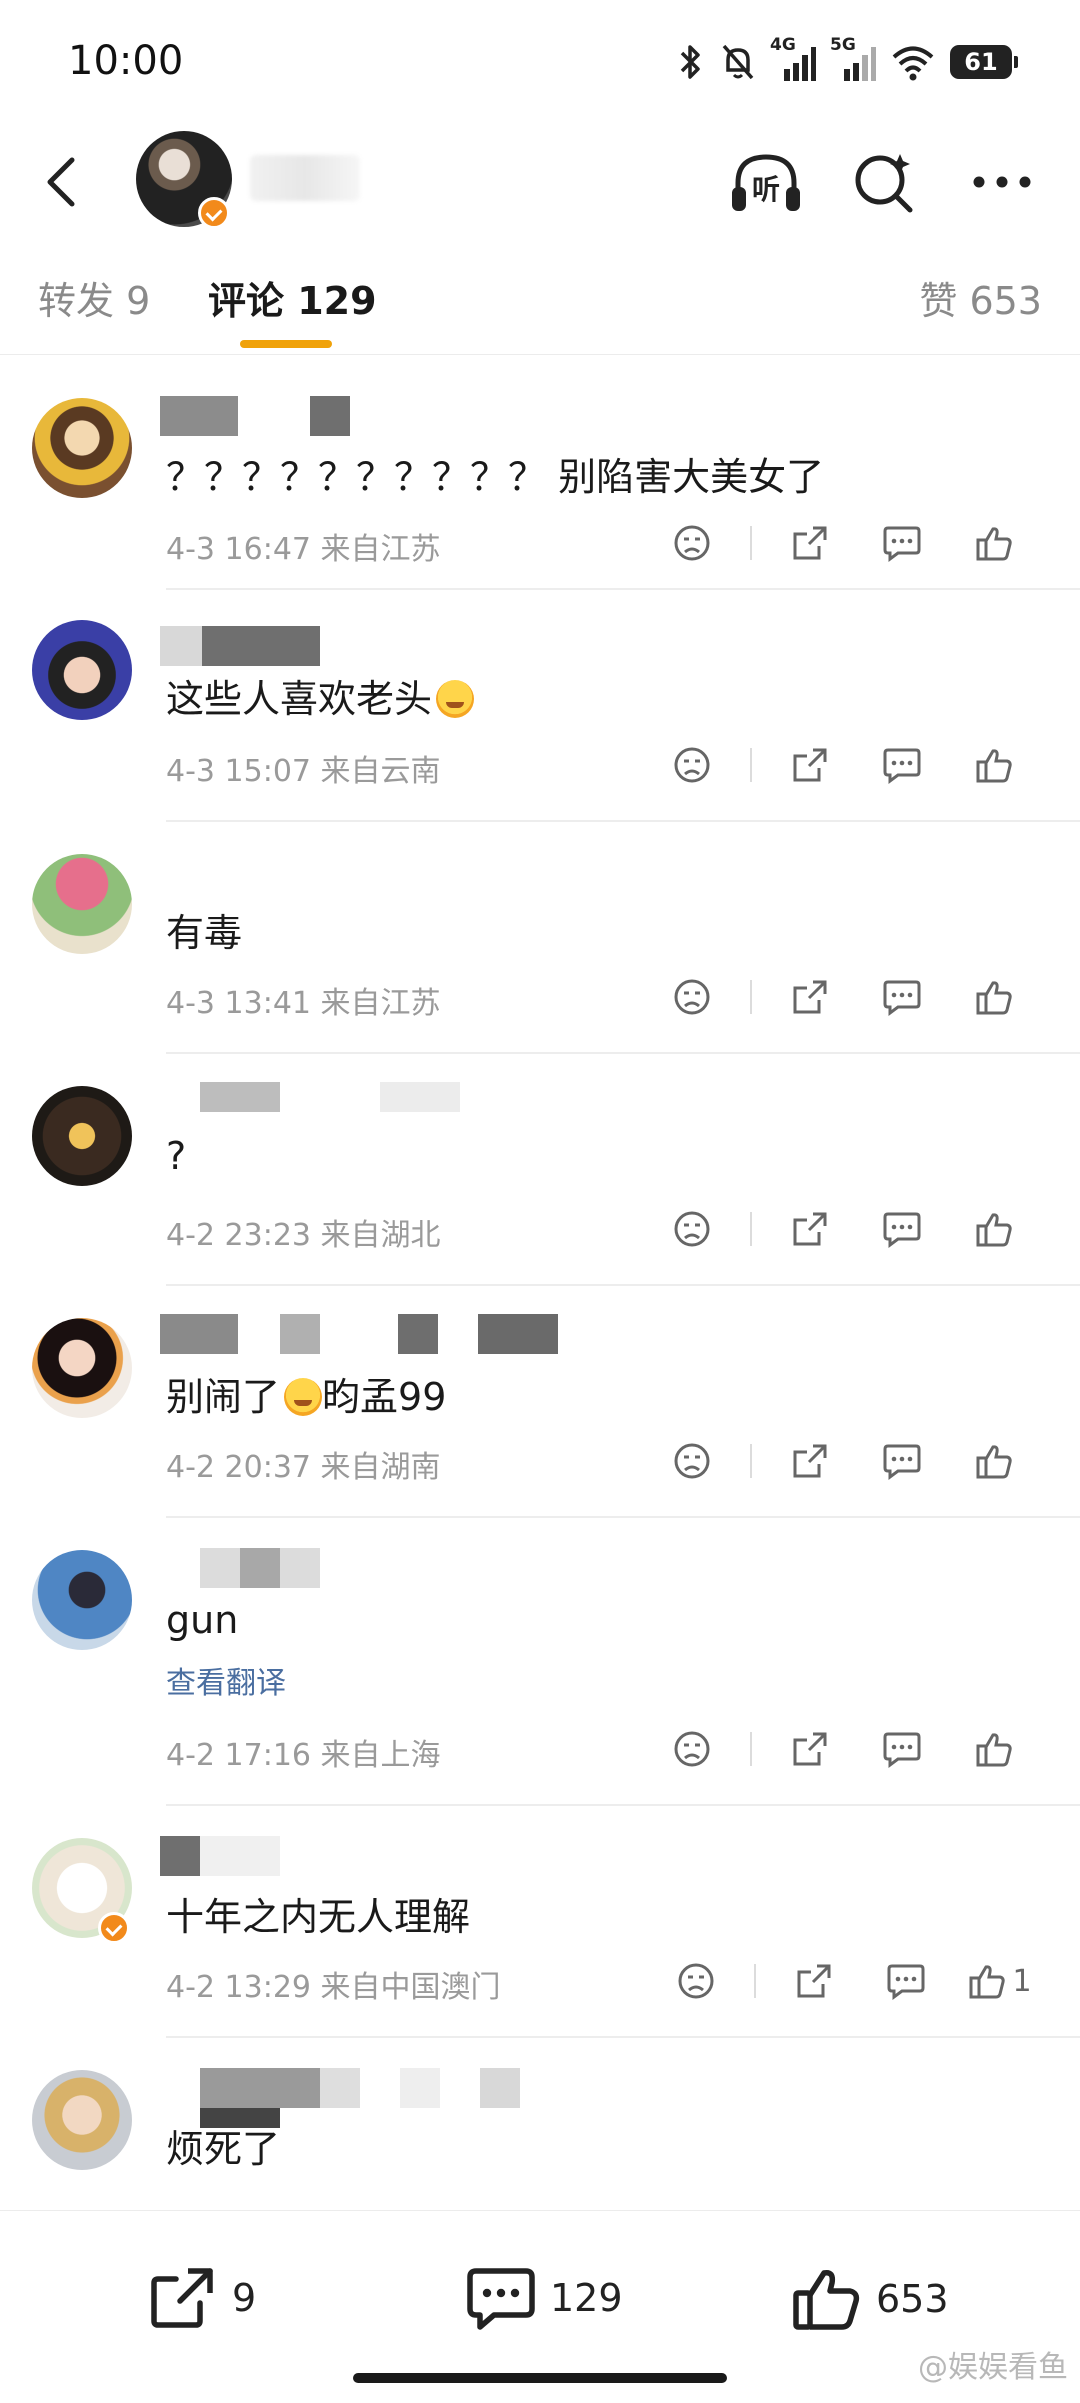 The height and width of the screenshot is (2403, 1080). What do you see at coordinates (286, 344) in the screenshot?
I see `tab-active-indicator` at bounding box center [286, 344].